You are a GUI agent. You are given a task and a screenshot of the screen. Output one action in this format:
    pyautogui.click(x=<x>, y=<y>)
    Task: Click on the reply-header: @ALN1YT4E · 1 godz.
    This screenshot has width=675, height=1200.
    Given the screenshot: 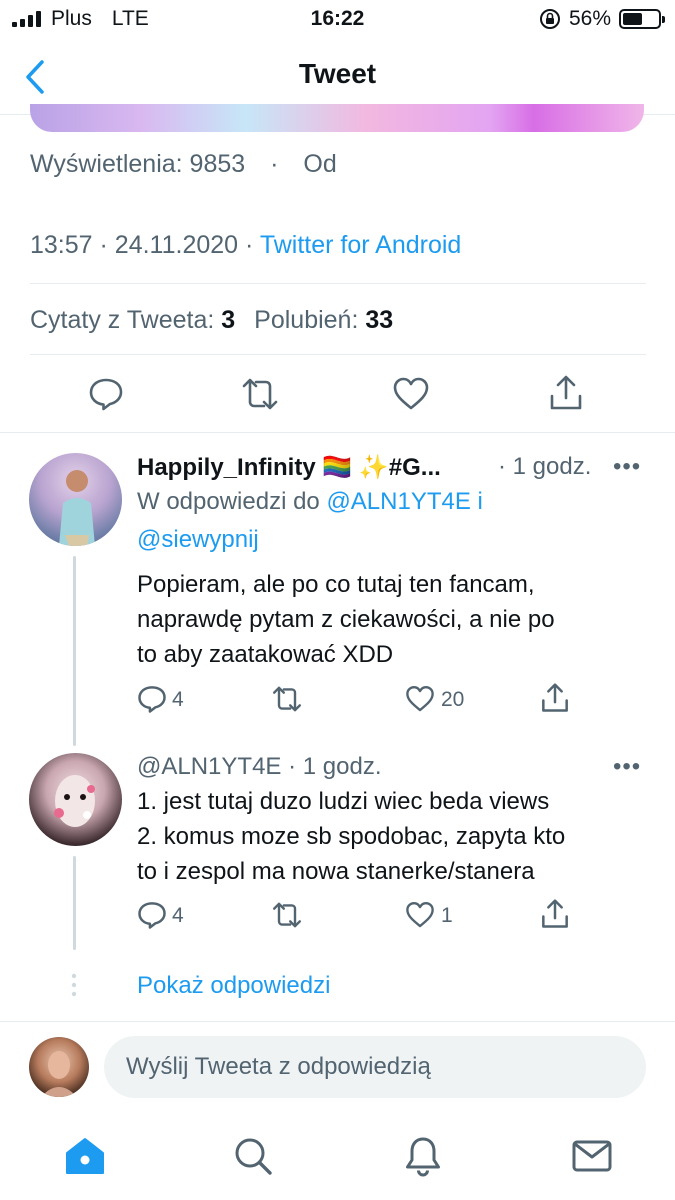 What is the action you would take?
    pyautogui.click(x=259, y=767)
    